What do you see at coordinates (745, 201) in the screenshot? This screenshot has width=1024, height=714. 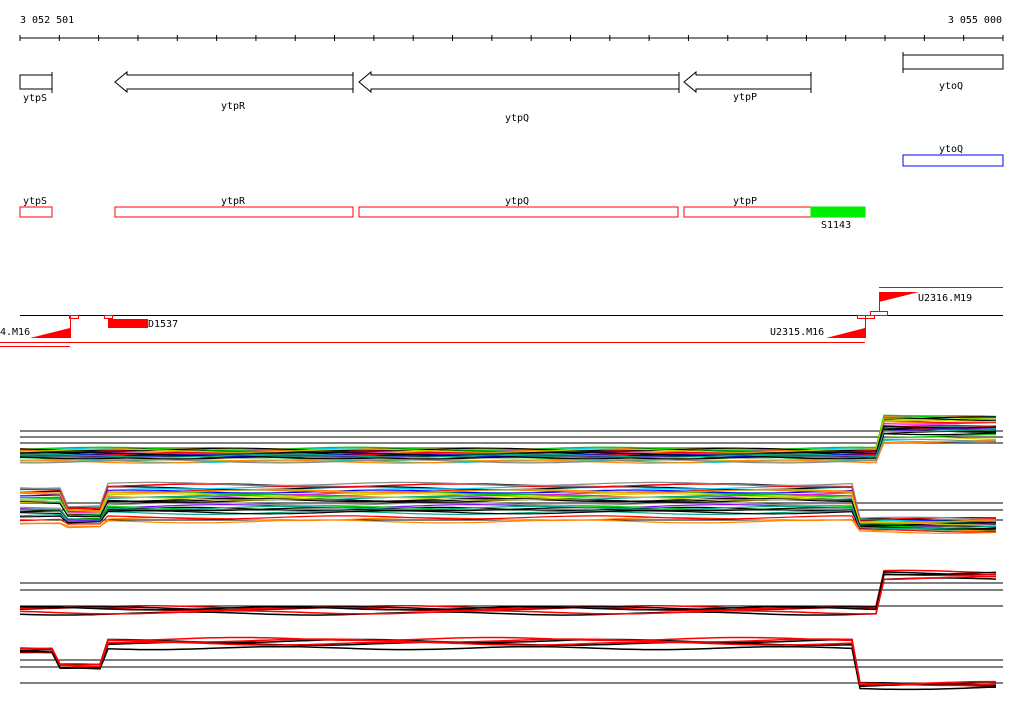 I see `segment-label: ytpP` at bounding box center [745, 201].